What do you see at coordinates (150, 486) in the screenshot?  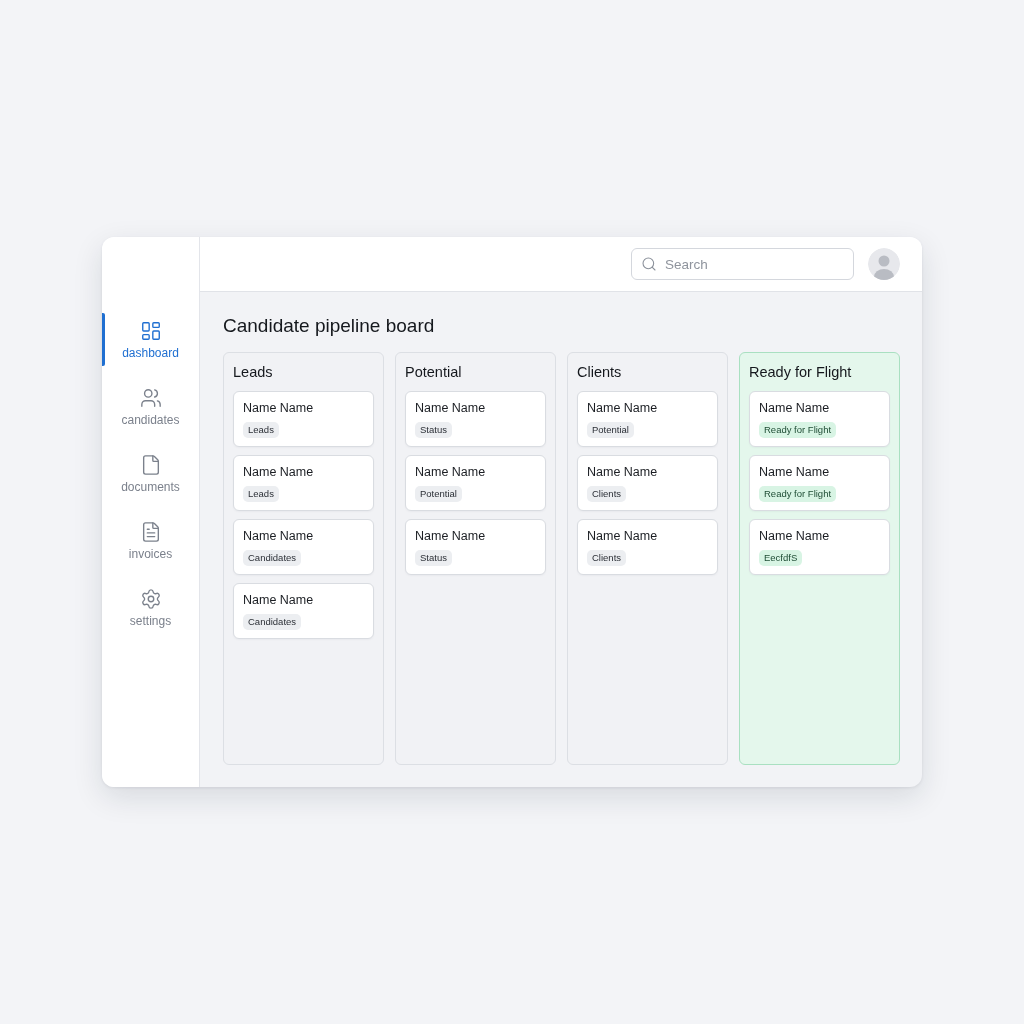 I see `sidebar-label: documents` at bounding box center [150, 486].